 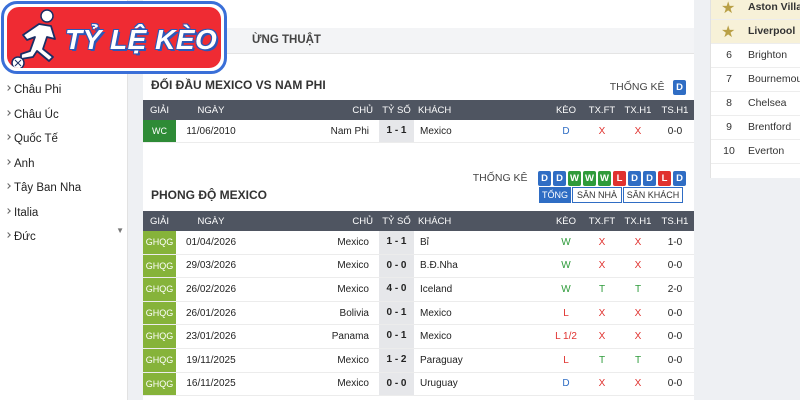 What do you see at coordinates (566, 360) in the screenshot?
I see `keo-cell: L` at bounding box center [566, 360].